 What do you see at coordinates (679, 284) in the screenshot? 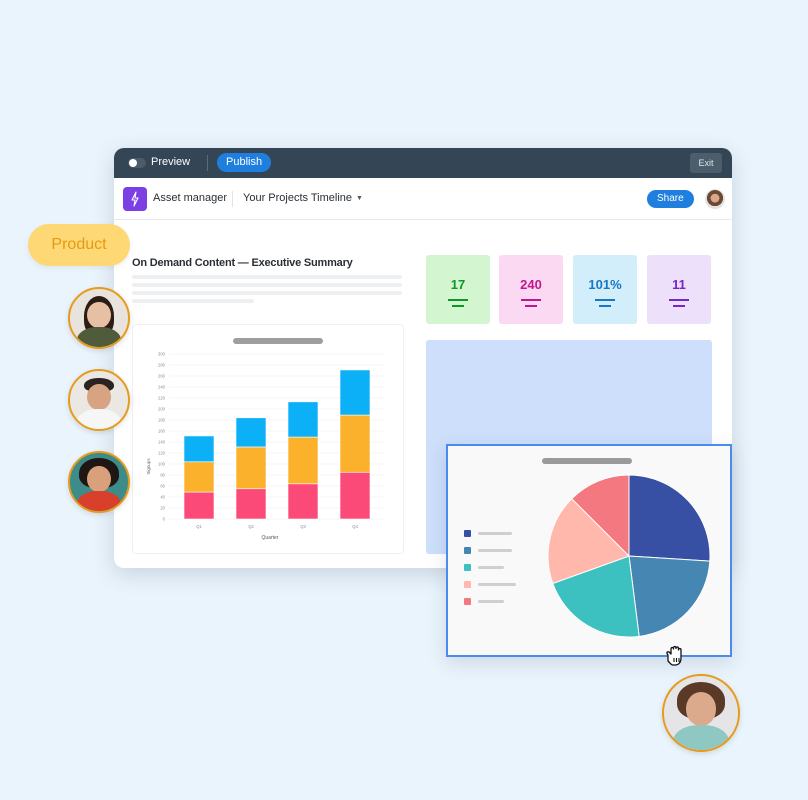
I see `stat-value: 11` at bounding box center [679, 284].